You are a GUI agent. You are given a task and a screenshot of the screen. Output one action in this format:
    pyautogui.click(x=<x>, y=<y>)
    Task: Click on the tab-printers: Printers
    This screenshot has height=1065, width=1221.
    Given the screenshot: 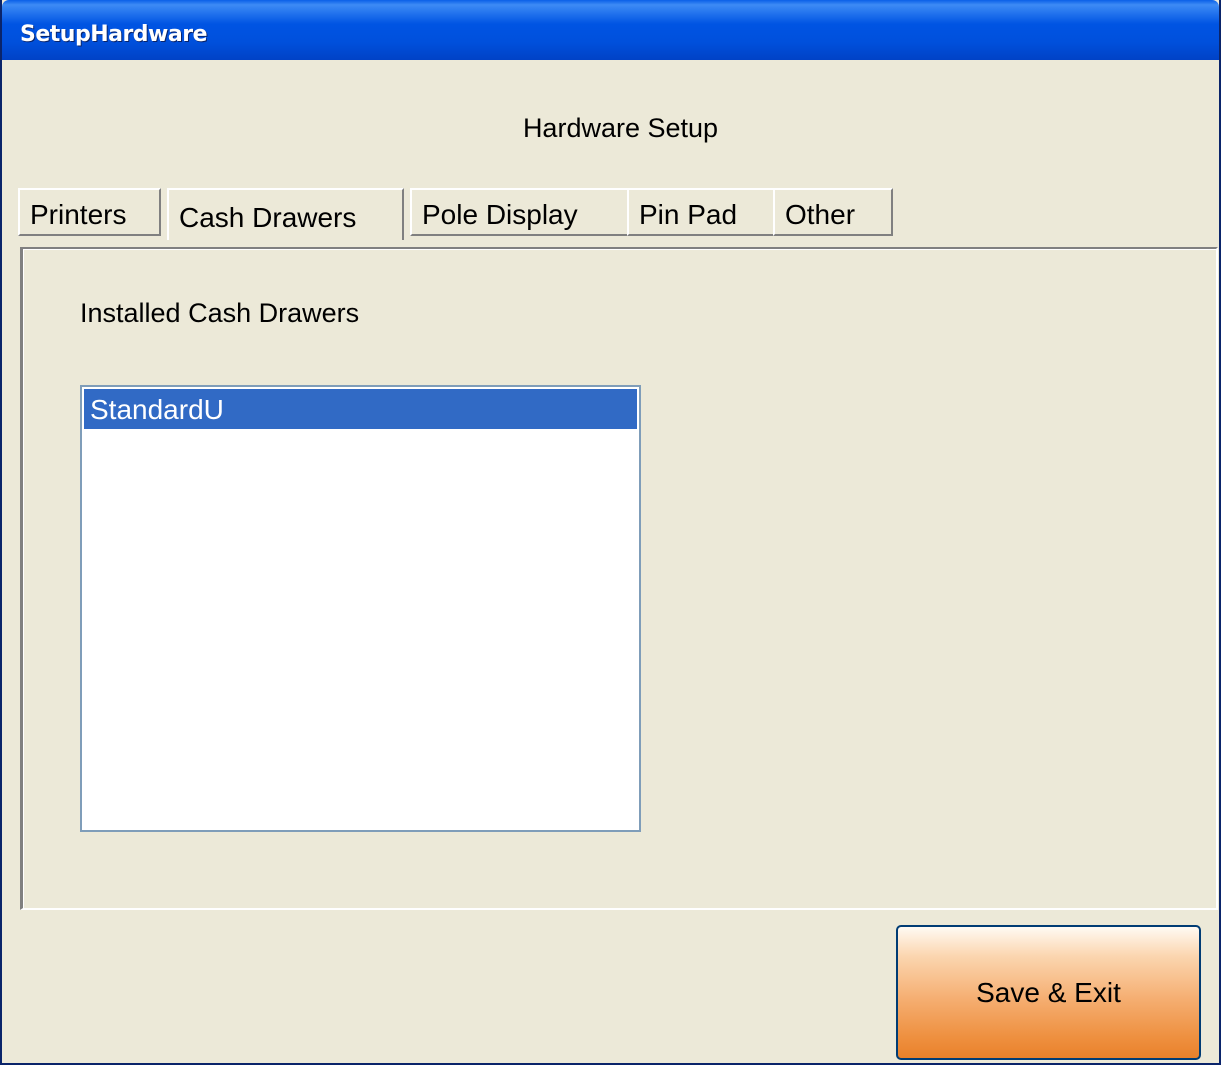 What is the action you would take?
    pyautogui.click(x=89, y=212)
    